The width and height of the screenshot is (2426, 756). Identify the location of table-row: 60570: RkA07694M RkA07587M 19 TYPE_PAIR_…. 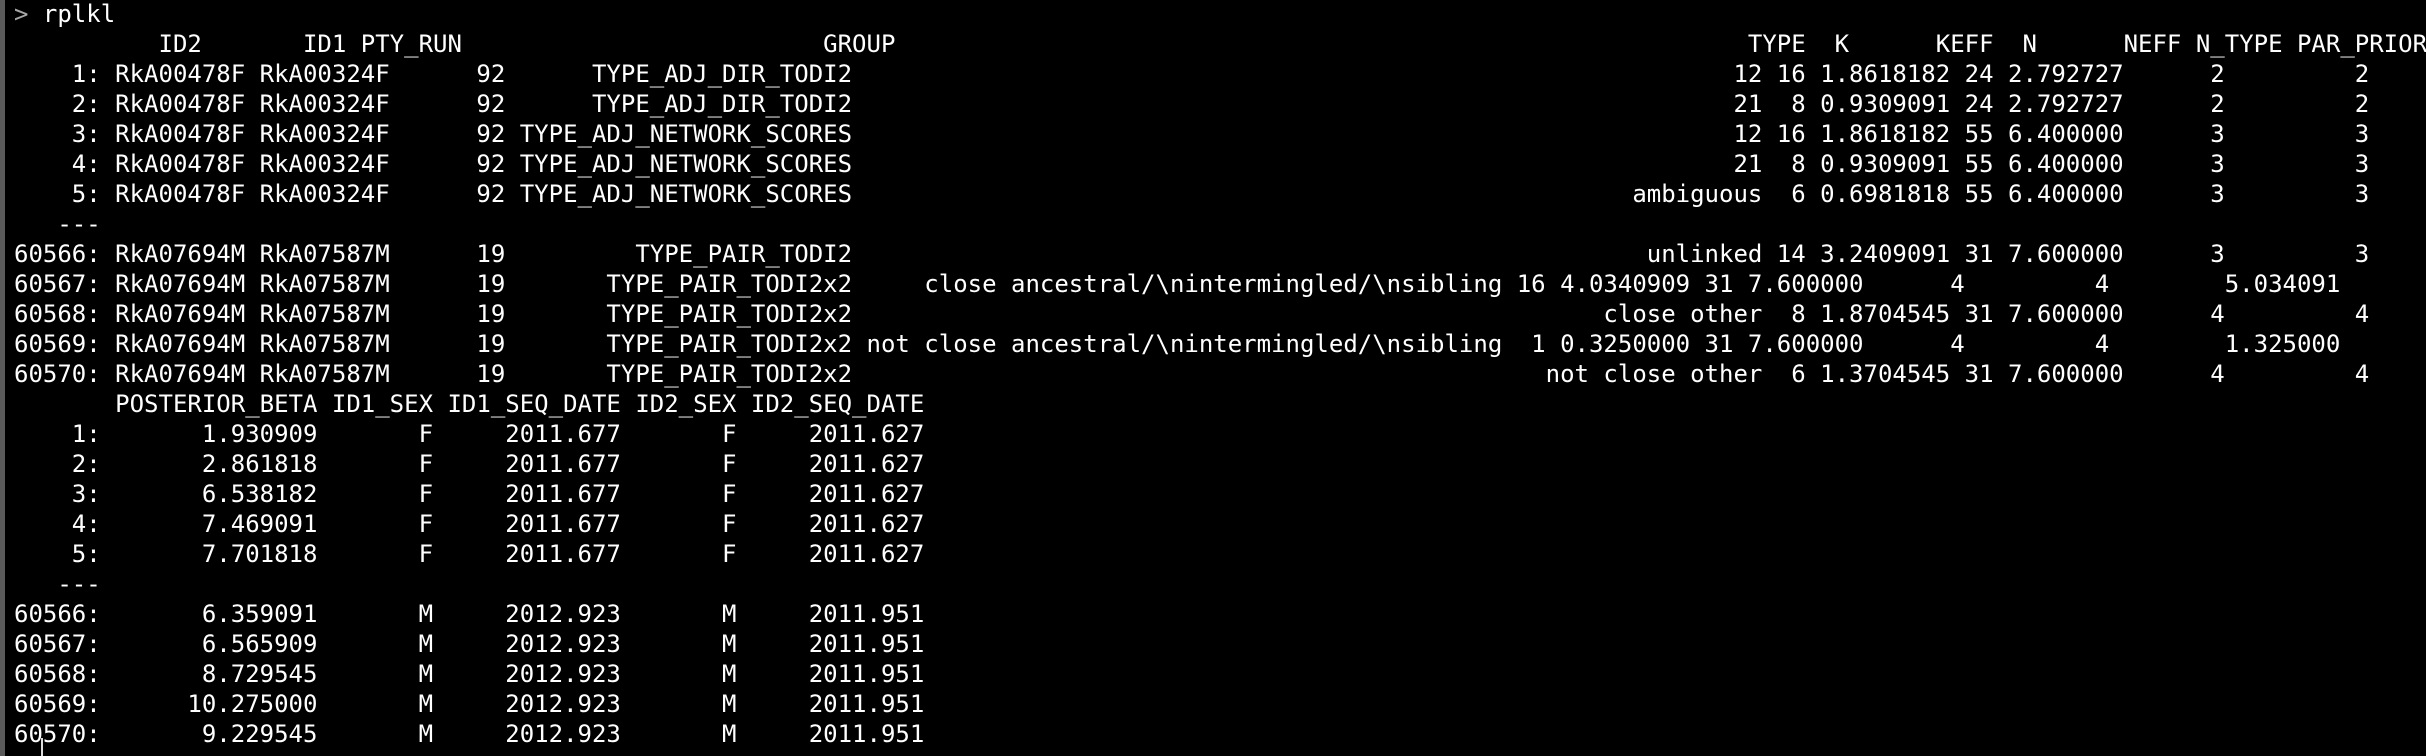
(1220, 374).